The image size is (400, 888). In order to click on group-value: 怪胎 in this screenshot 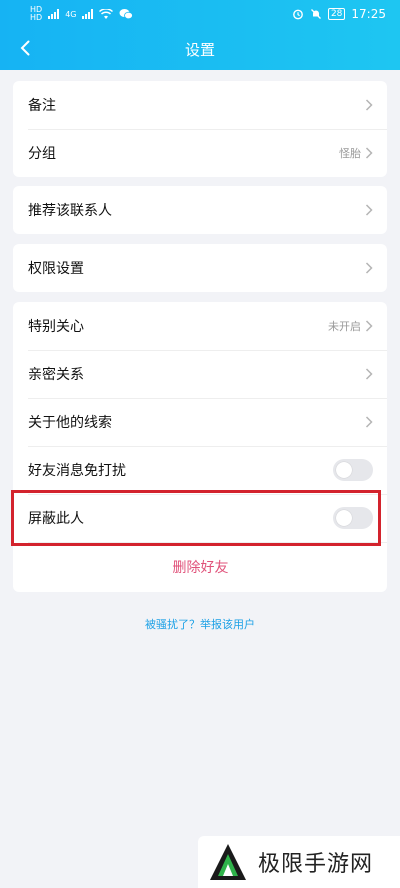, I will do `click(350, 153)`.